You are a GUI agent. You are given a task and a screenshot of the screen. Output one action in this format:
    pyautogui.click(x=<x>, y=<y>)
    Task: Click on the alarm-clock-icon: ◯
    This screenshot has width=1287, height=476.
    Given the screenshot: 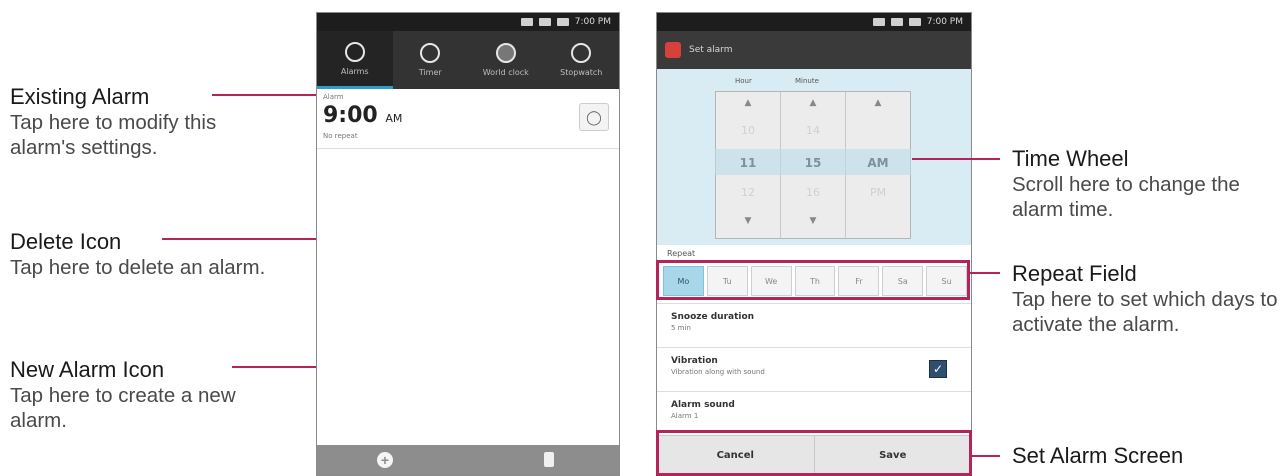 What is the action you would take?
    pyautogui.click(x=594, y=116)
    